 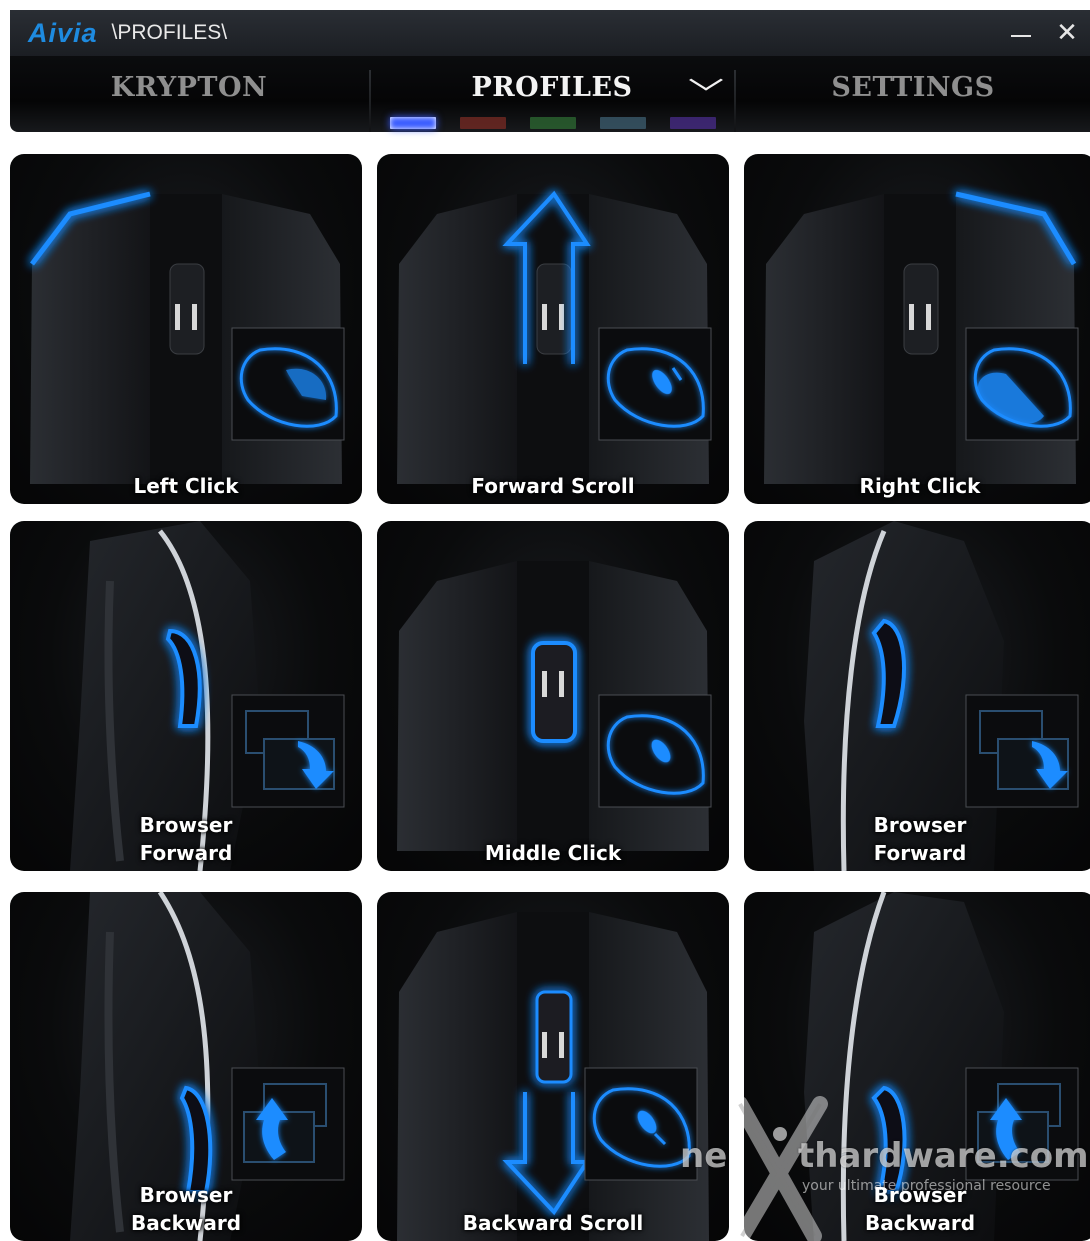 I want to click on right-click-icon, so click(x=921, y=337).